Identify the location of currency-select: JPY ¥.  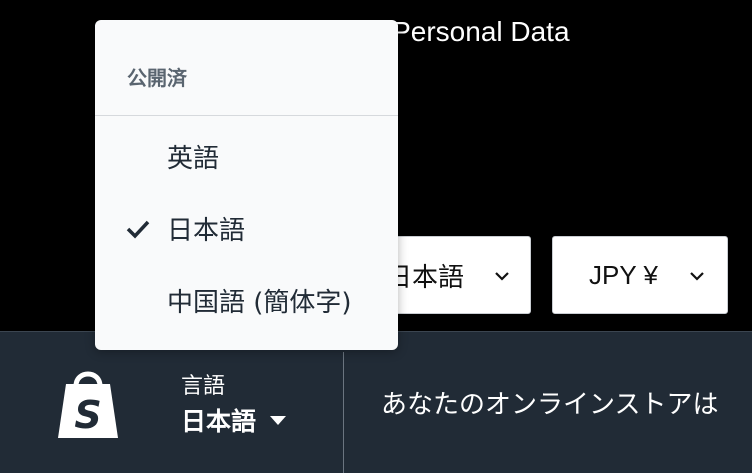
(640, 275).